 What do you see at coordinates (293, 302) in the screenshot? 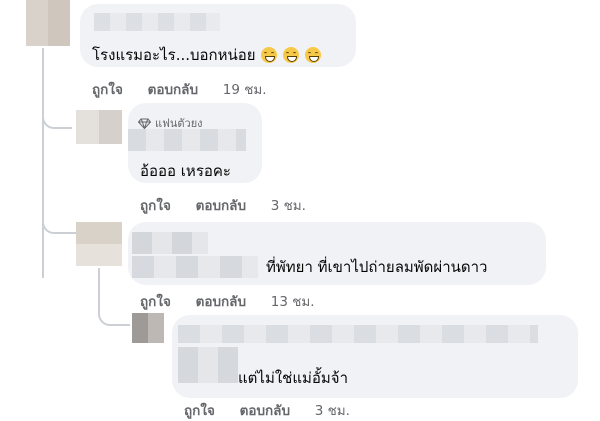
I see `timestamp: 13 ชม.` at bounding box center [293, 302].